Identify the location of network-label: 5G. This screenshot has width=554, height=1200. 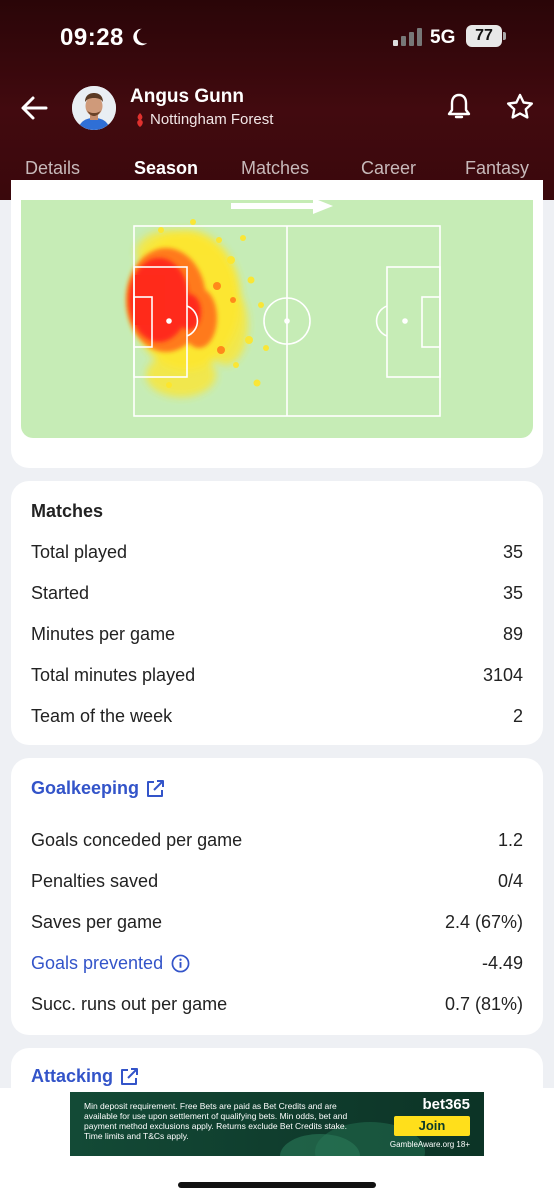
(443, 37).